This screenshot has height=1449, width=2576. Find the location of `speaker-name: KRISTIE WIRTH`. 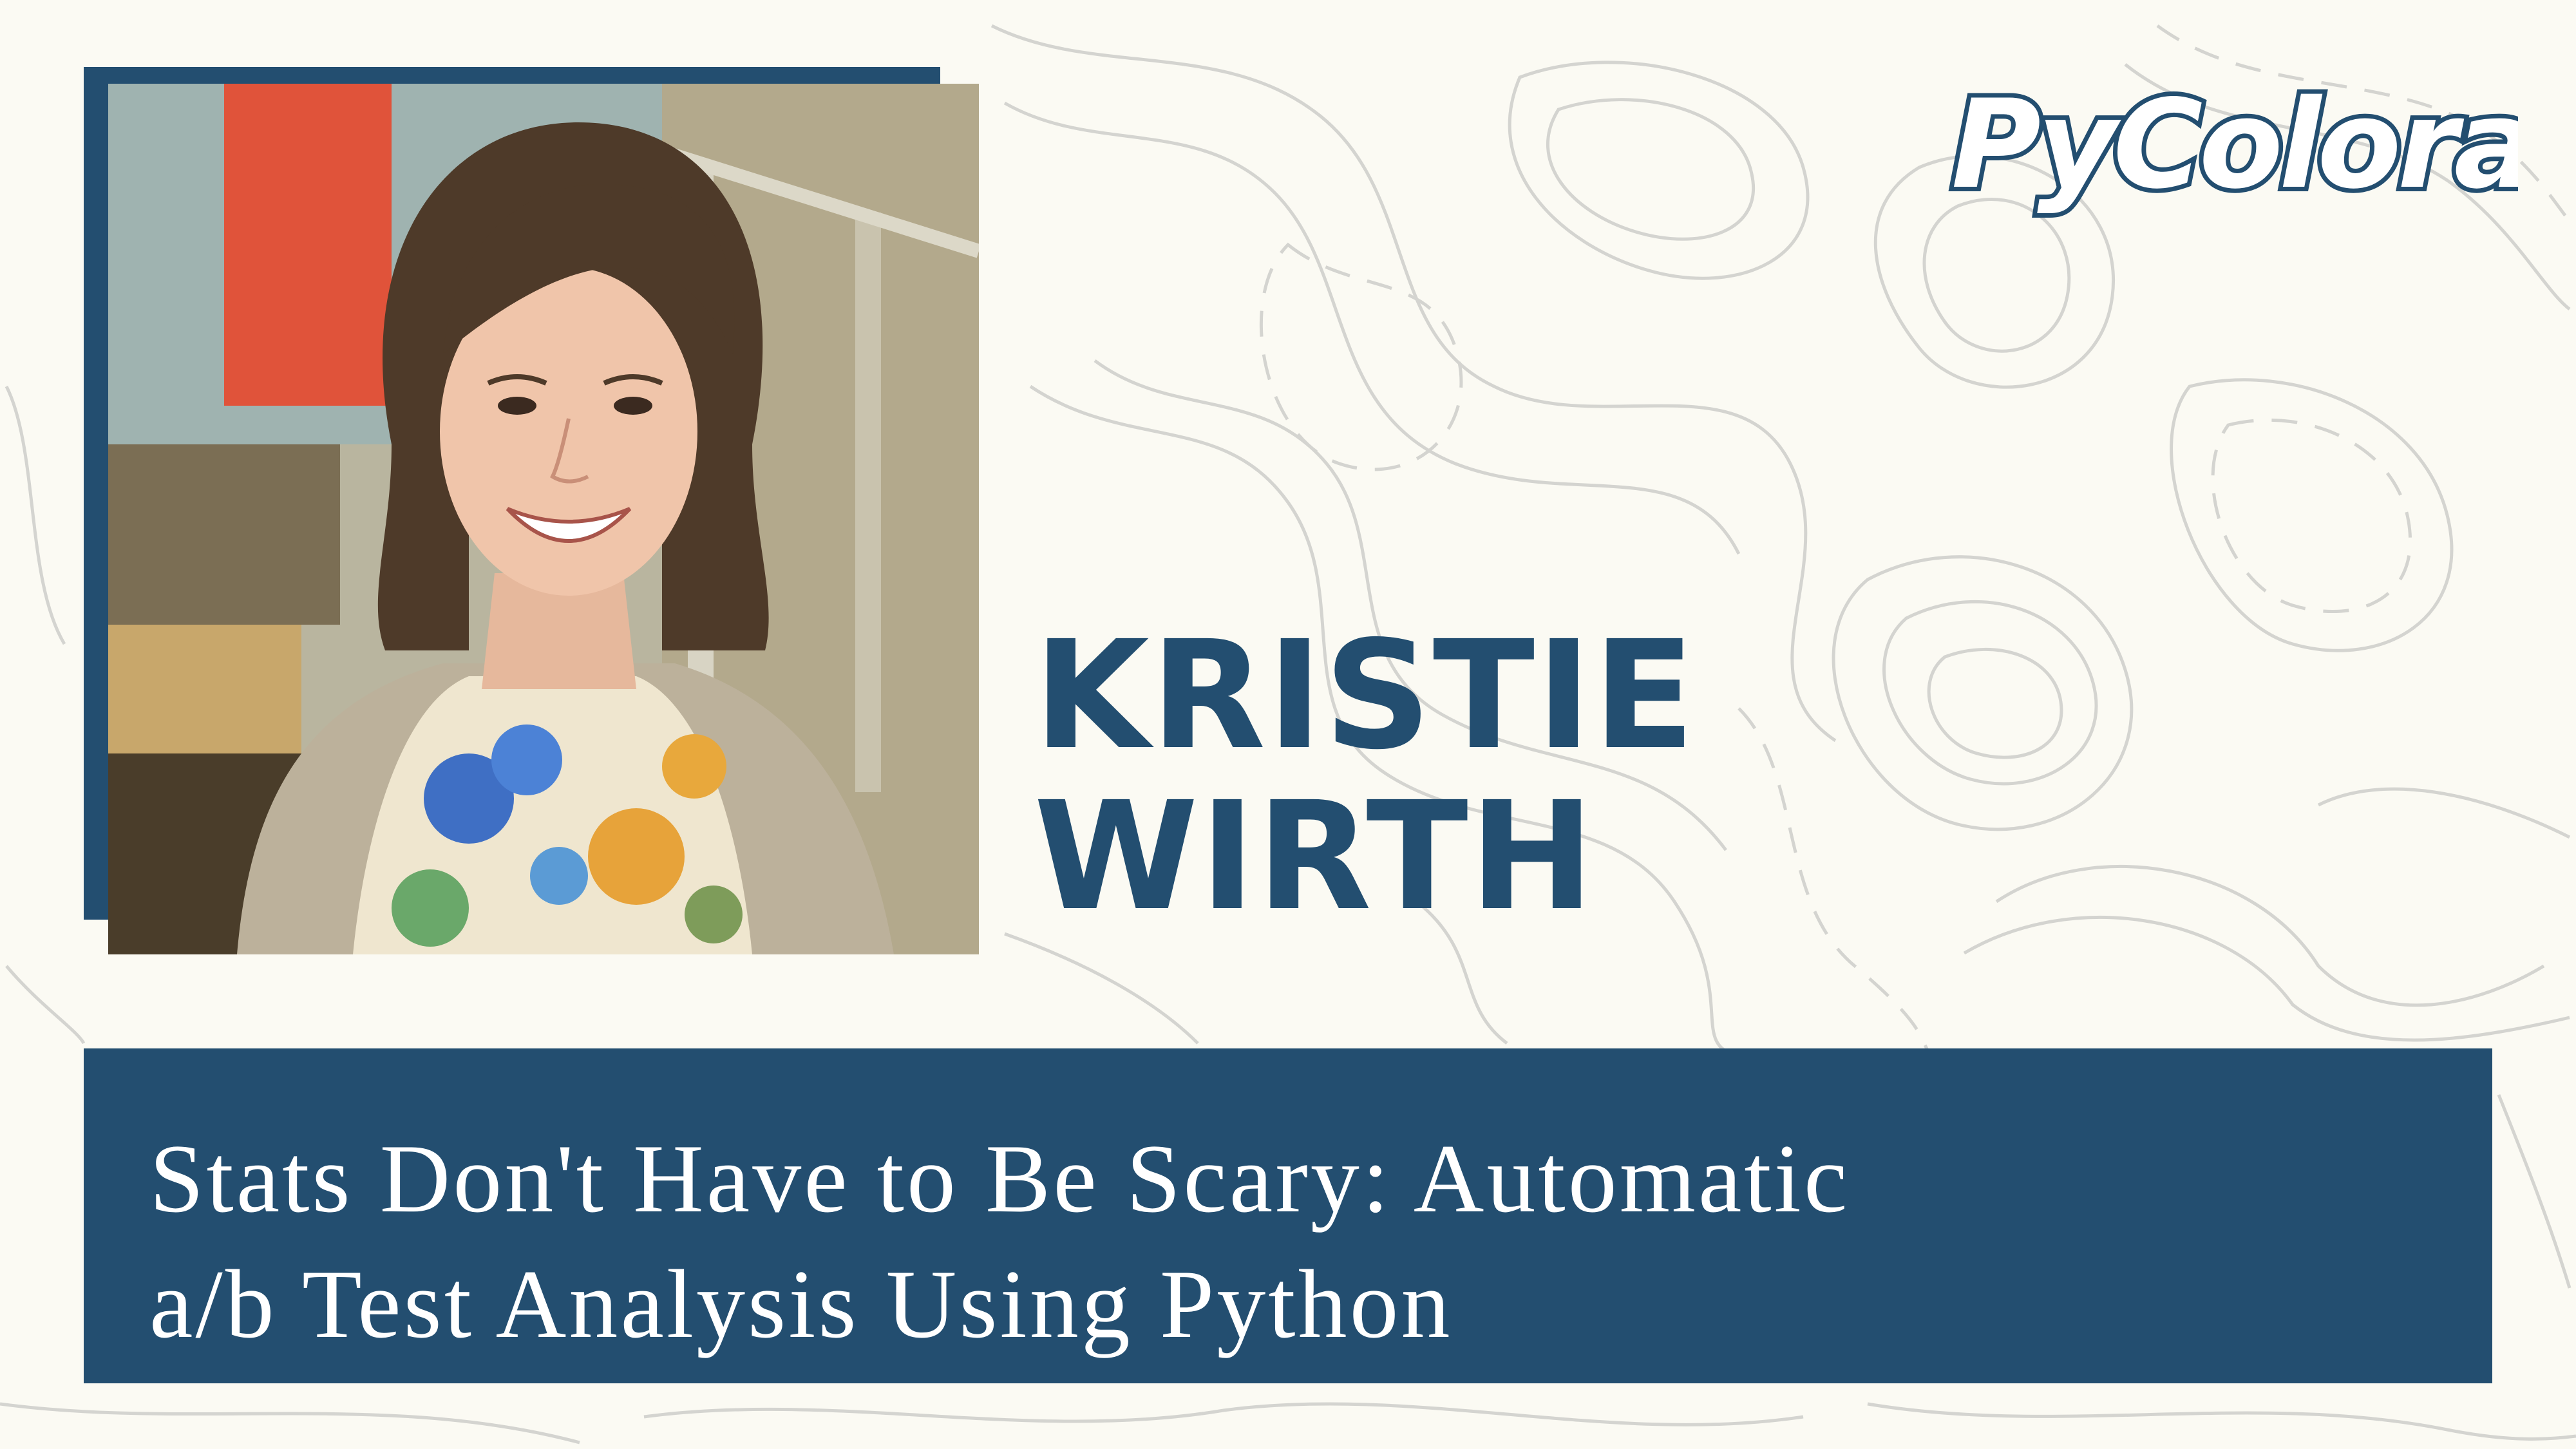

speaker-name: KRISTIE WIRTH is located at coordinates (1365, 776).